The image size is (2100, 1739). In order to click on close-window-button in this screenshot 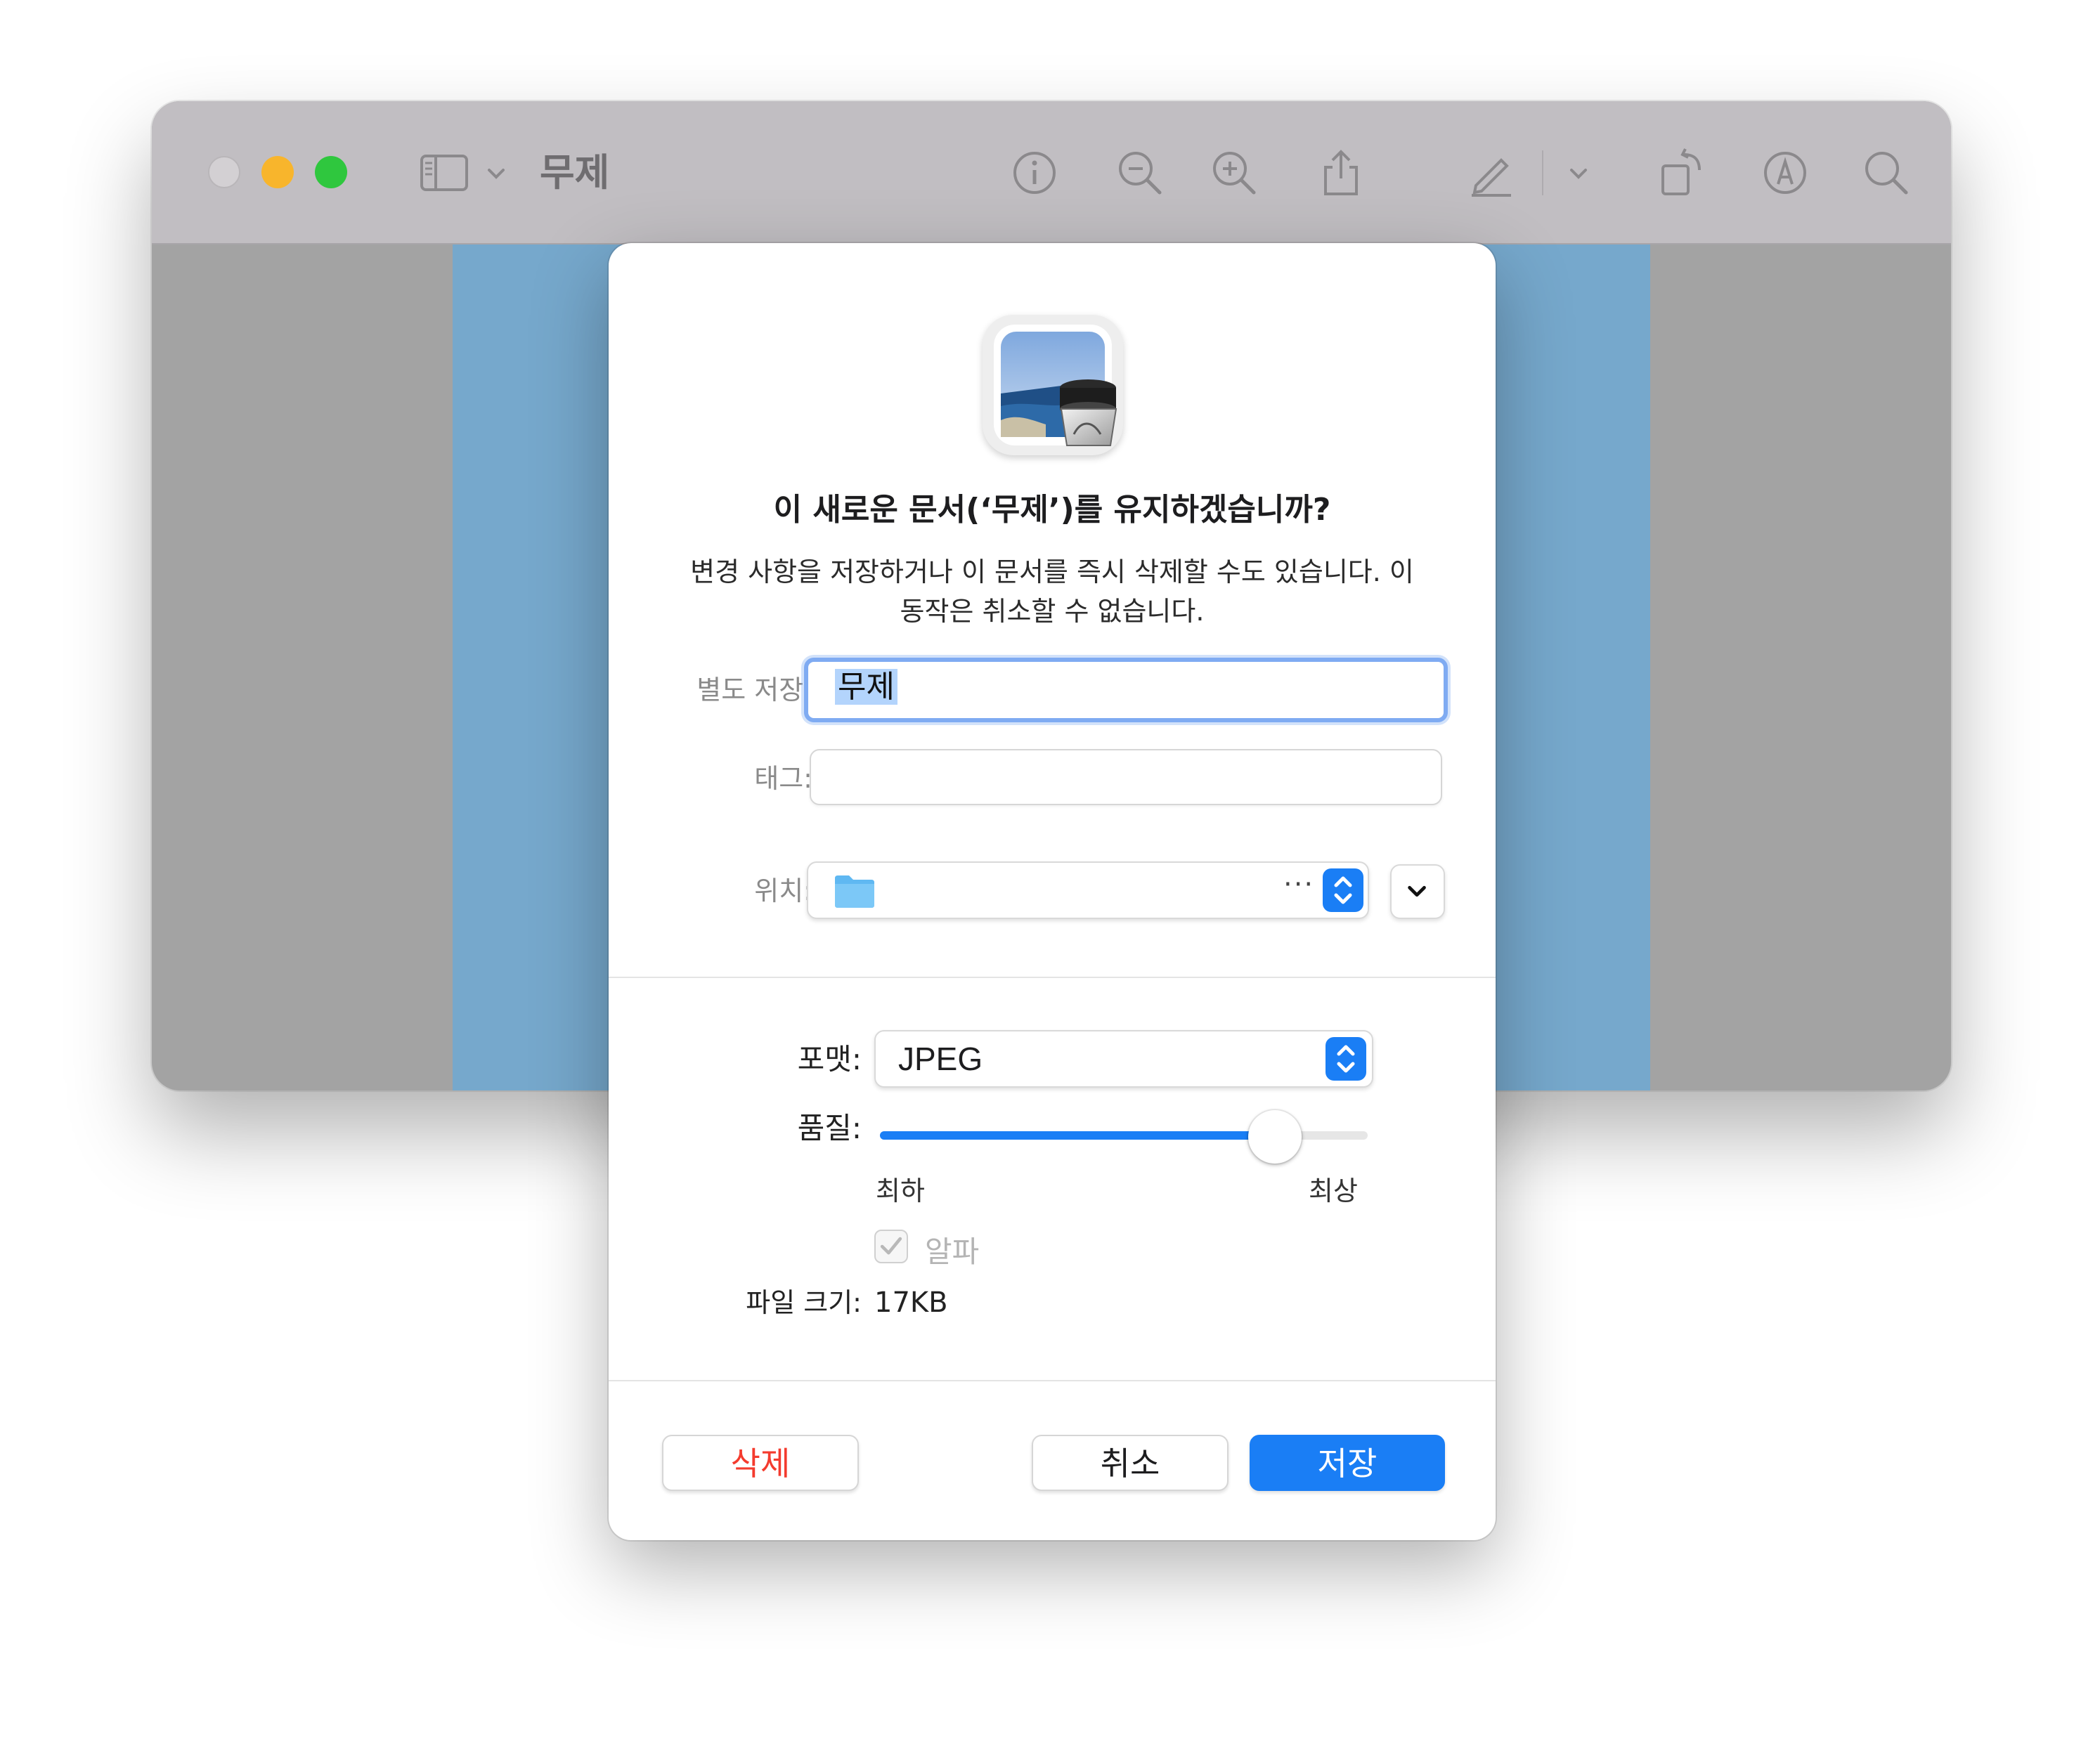, I will do `click(224, 172)`.